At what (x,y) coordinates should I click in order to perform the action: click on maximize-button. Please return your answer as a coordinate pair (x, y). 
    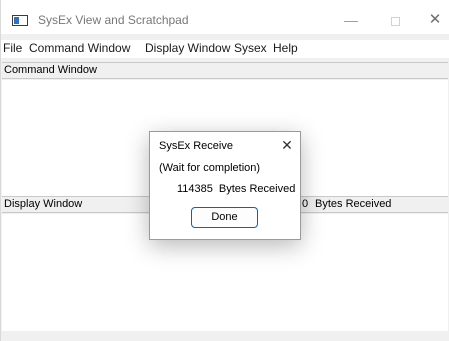
    Looking at the image, I should click on (395, 20).